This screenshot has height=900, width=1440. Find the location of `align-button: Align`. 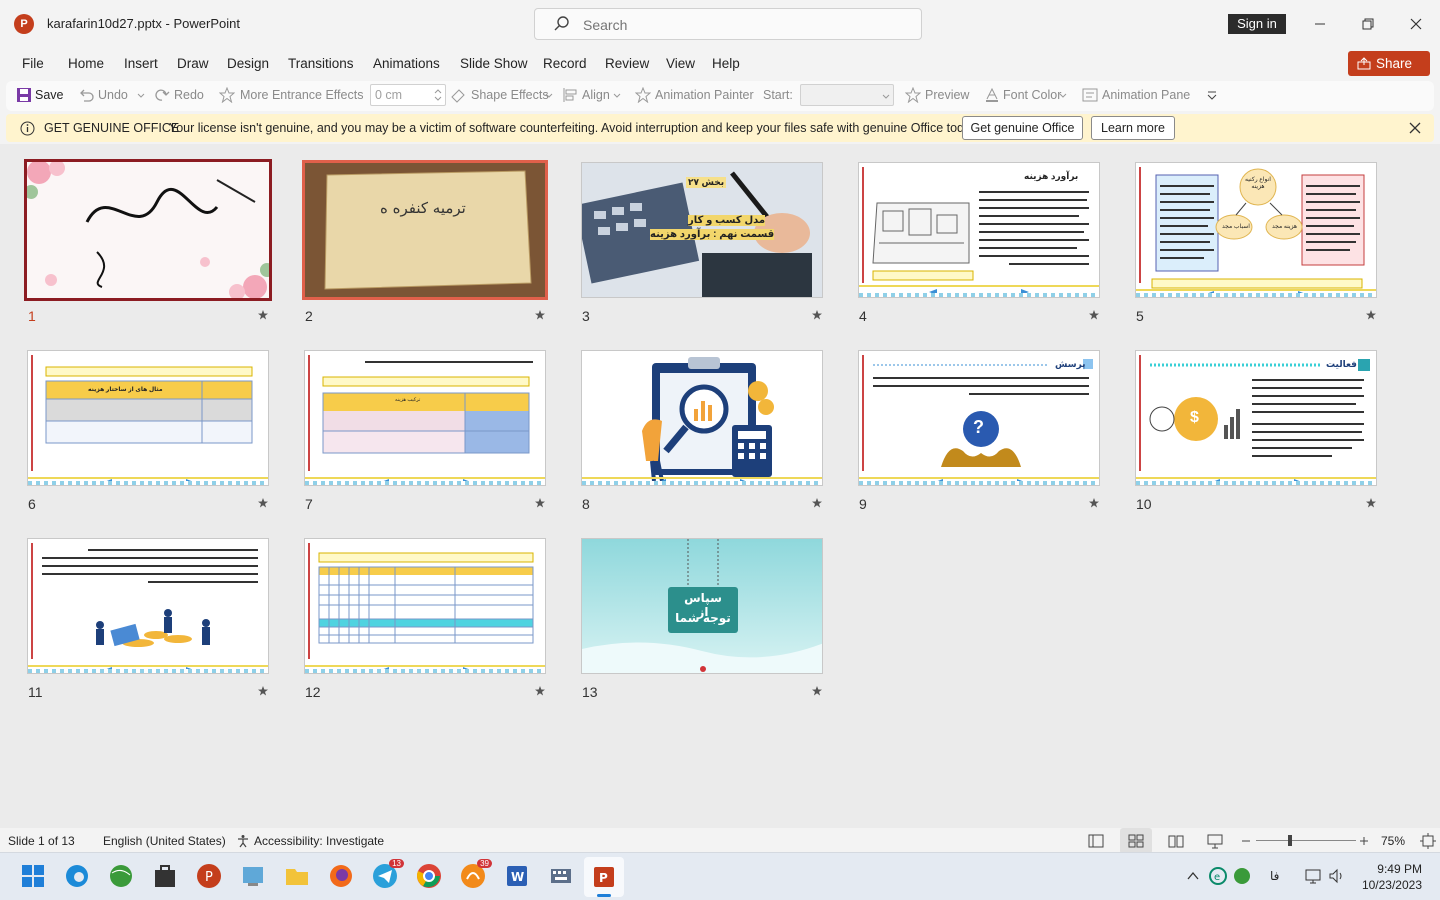

align-button: Align is located at coordinates (596, 95).